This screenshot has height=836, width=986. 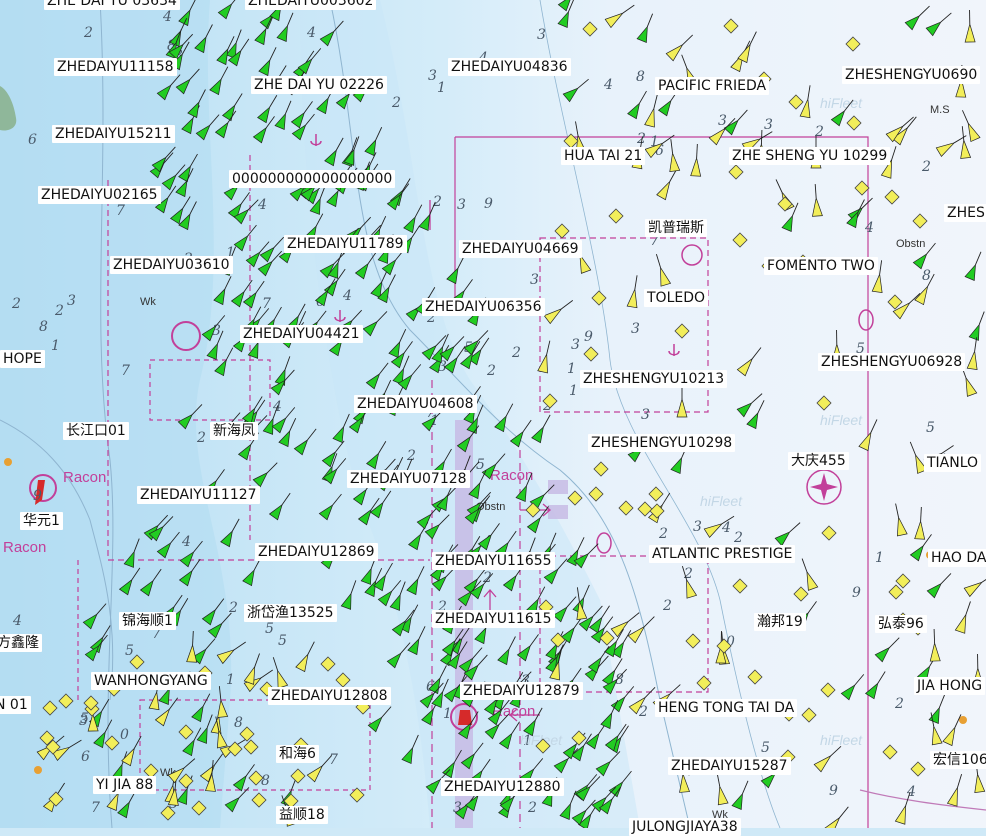 What do you see at coordinates (96, 431) in the screenshot?
I see `vessel-label: 长江口01` at bounding box center [96, 431].